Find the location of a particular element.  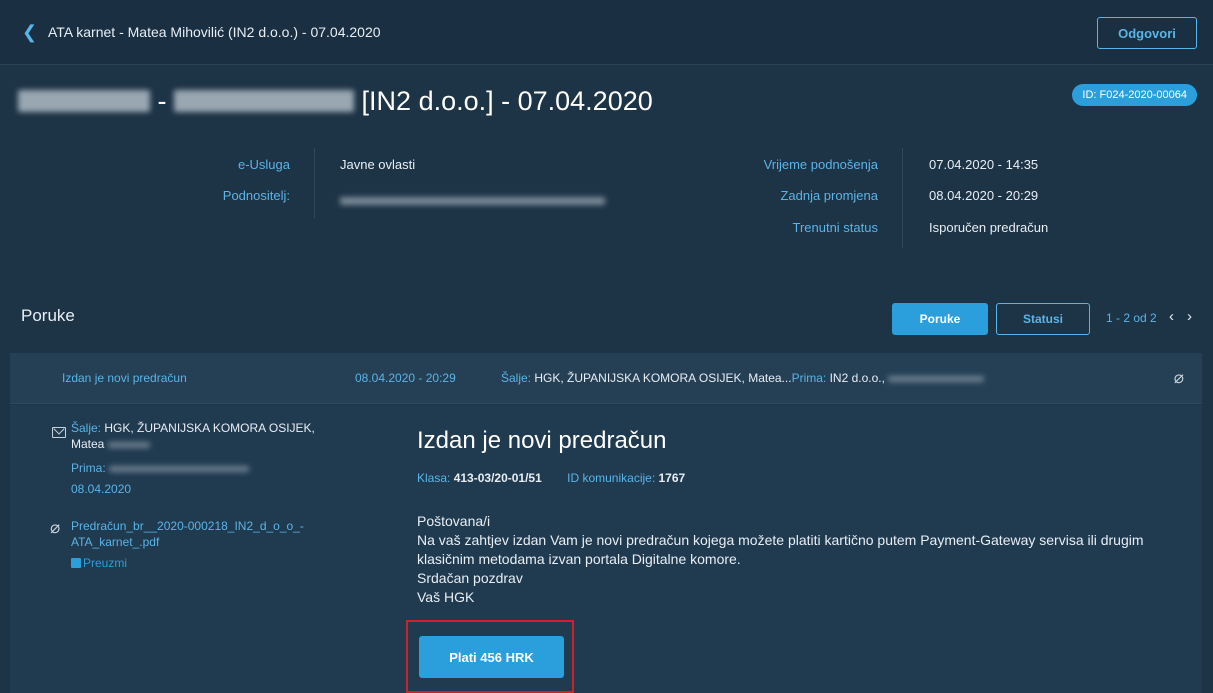

message-heading: Izdan je novi predračun is located at coordinates (542, 440).